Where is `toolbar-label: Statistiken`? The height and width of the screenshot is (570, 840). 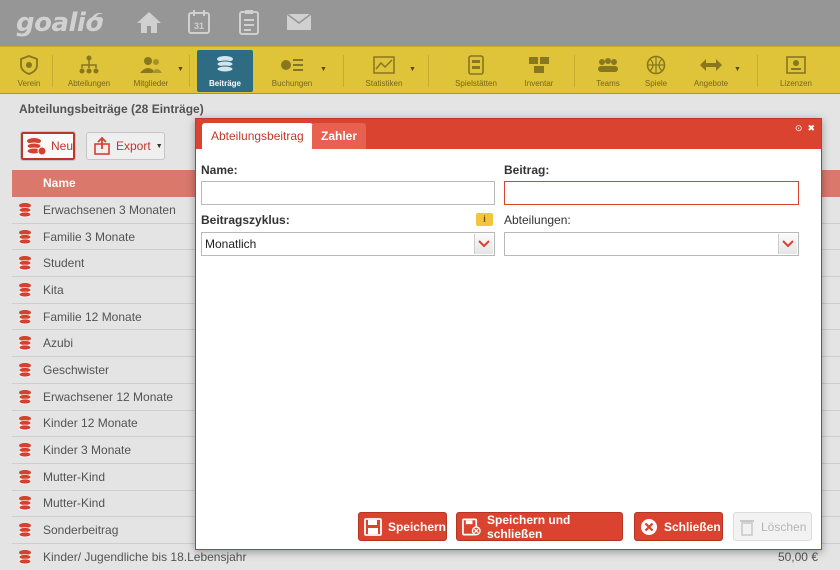
toolbar-label: Statistiken is located at coordinates (384, 83).